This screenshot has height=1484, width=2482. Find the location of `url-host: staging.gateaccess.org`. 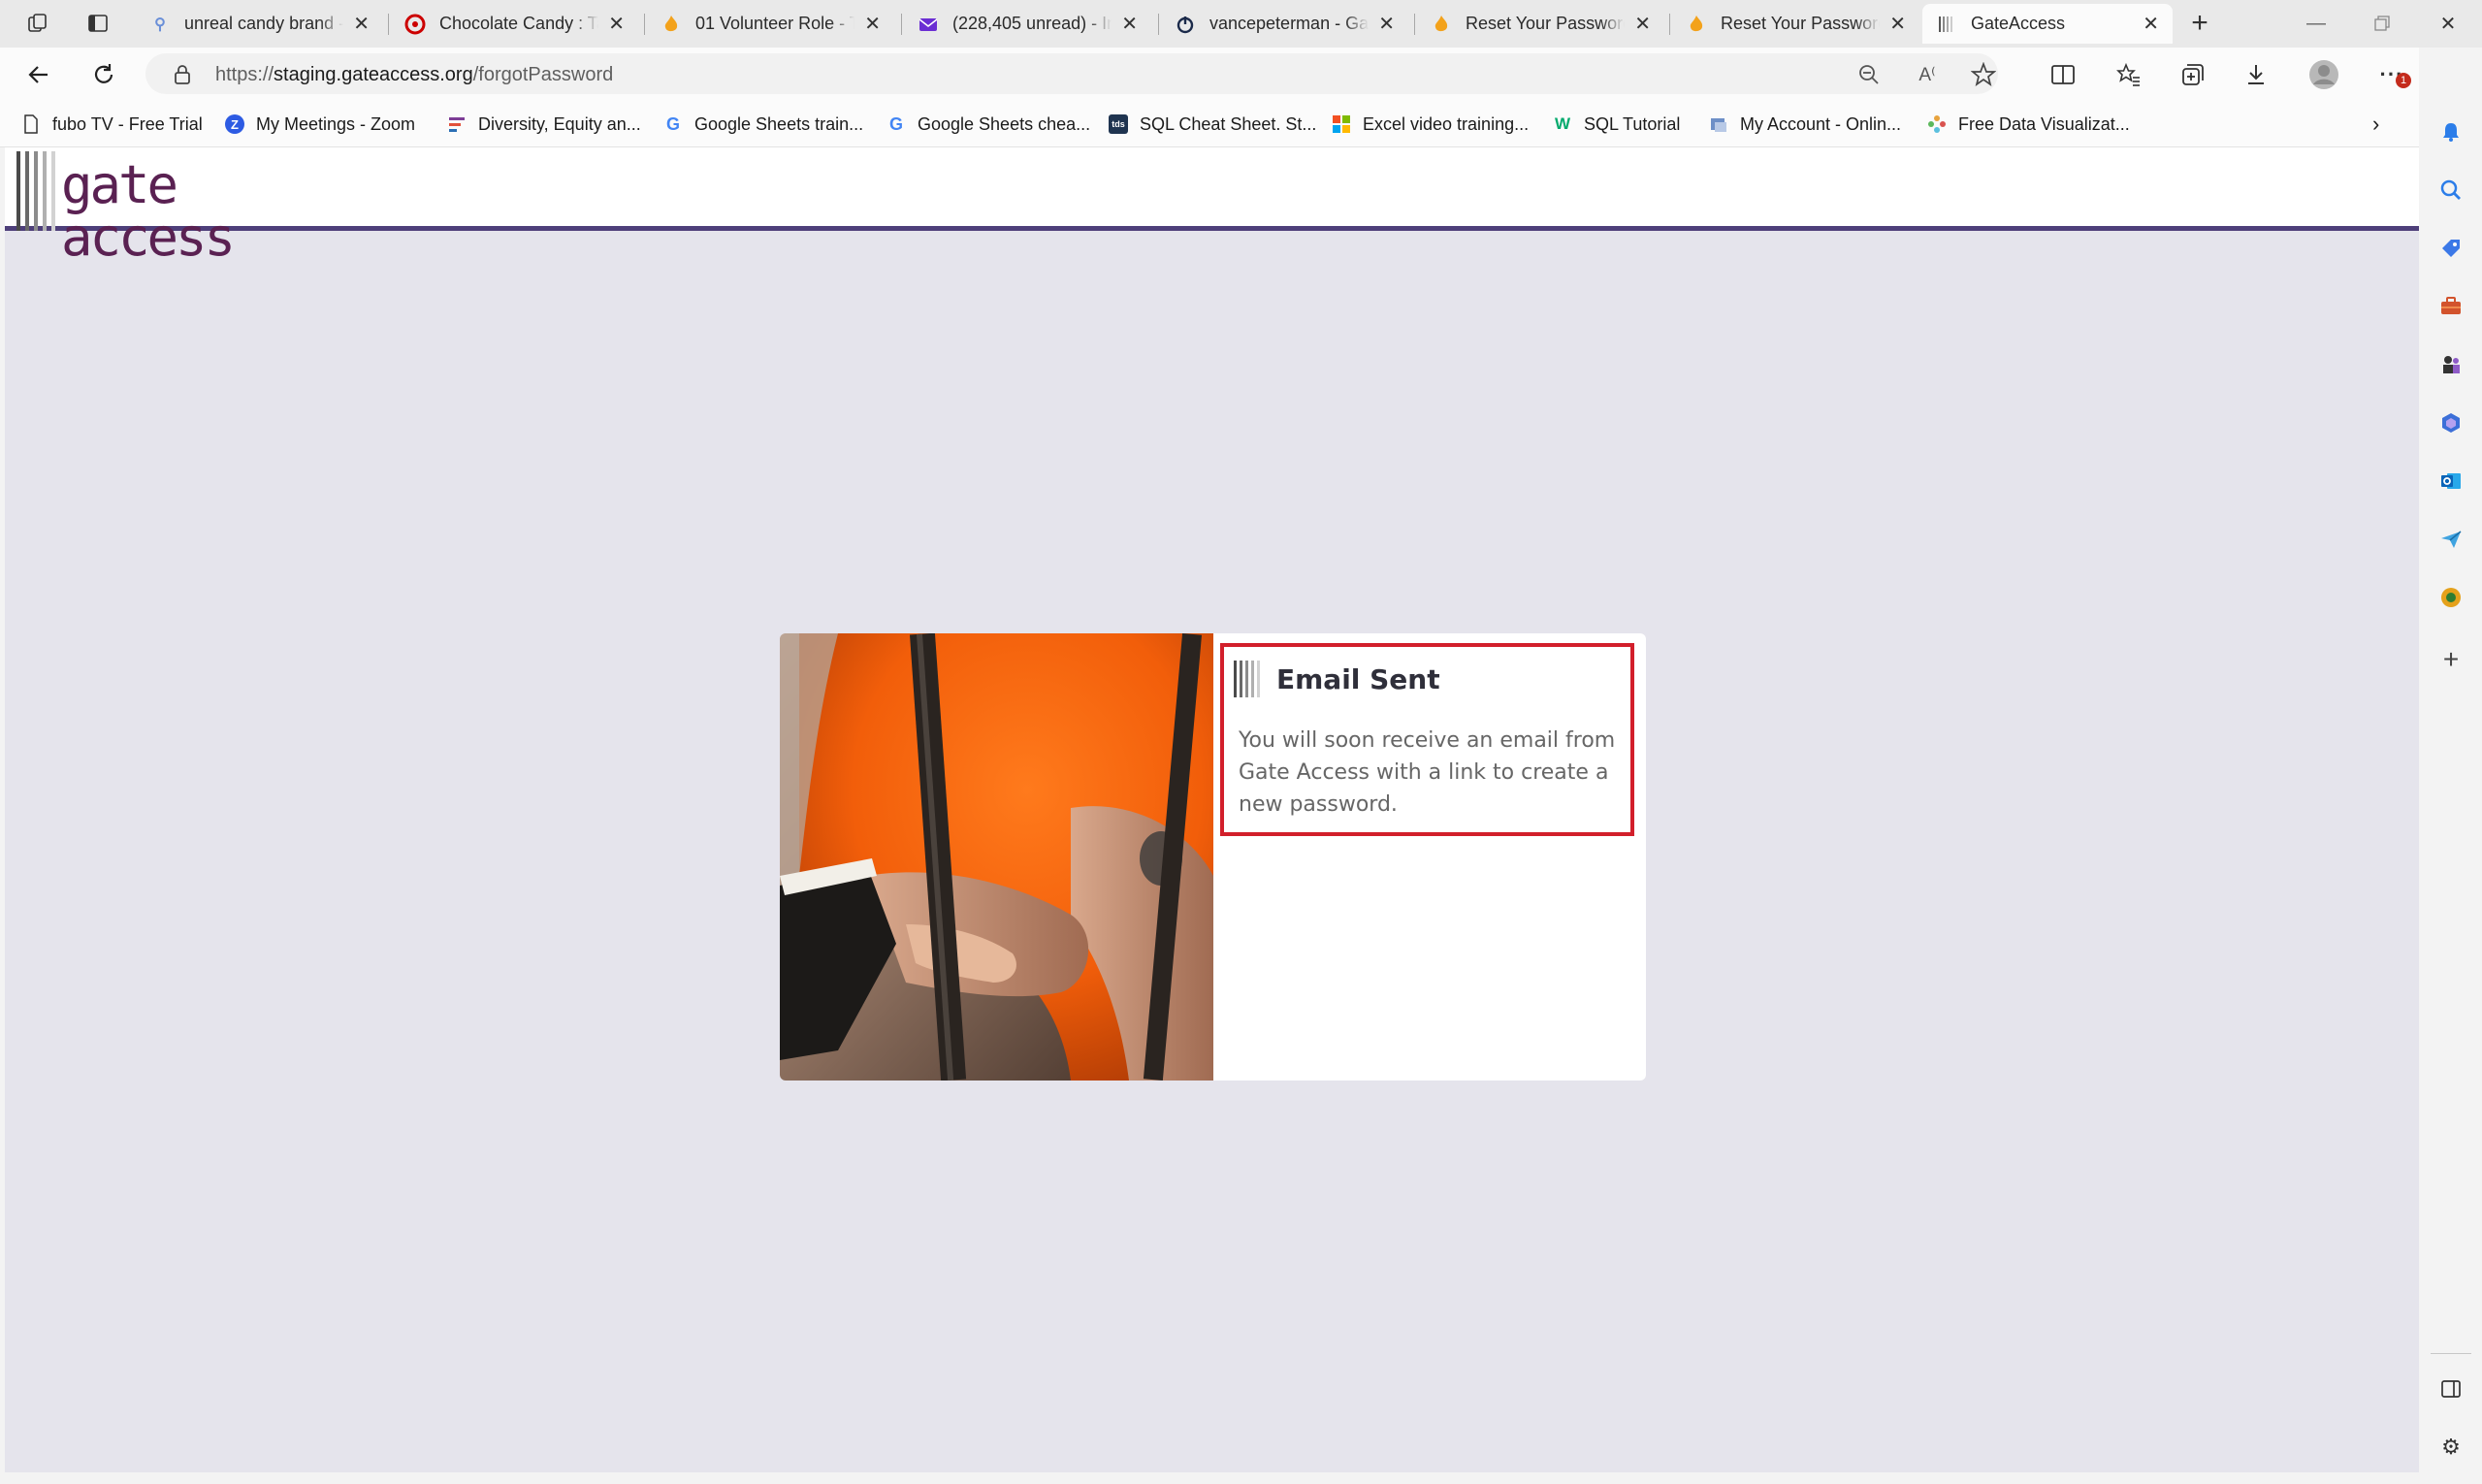

url-host: staging.gateaccess.org is located at coordinates (373, 74).